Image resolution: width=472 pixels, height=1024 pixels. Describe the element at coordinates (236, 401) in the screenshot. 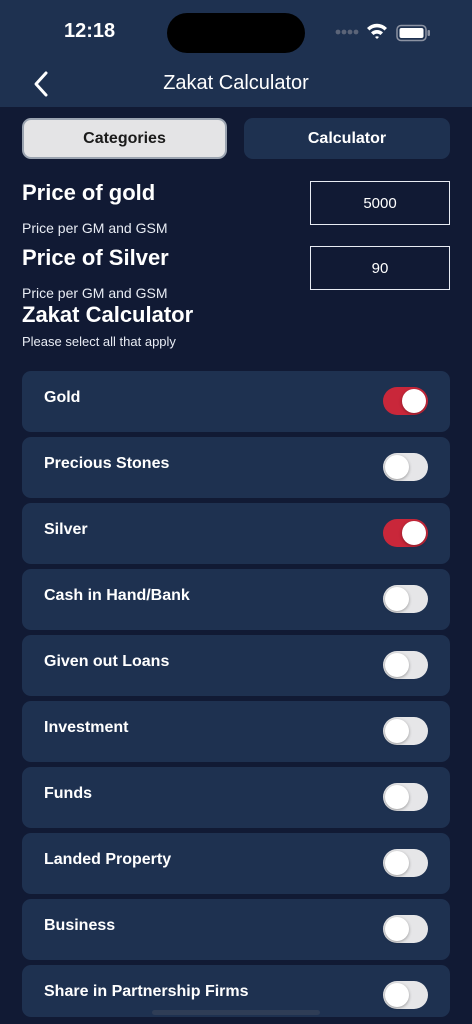

I see `category-row: Gold` at that location.